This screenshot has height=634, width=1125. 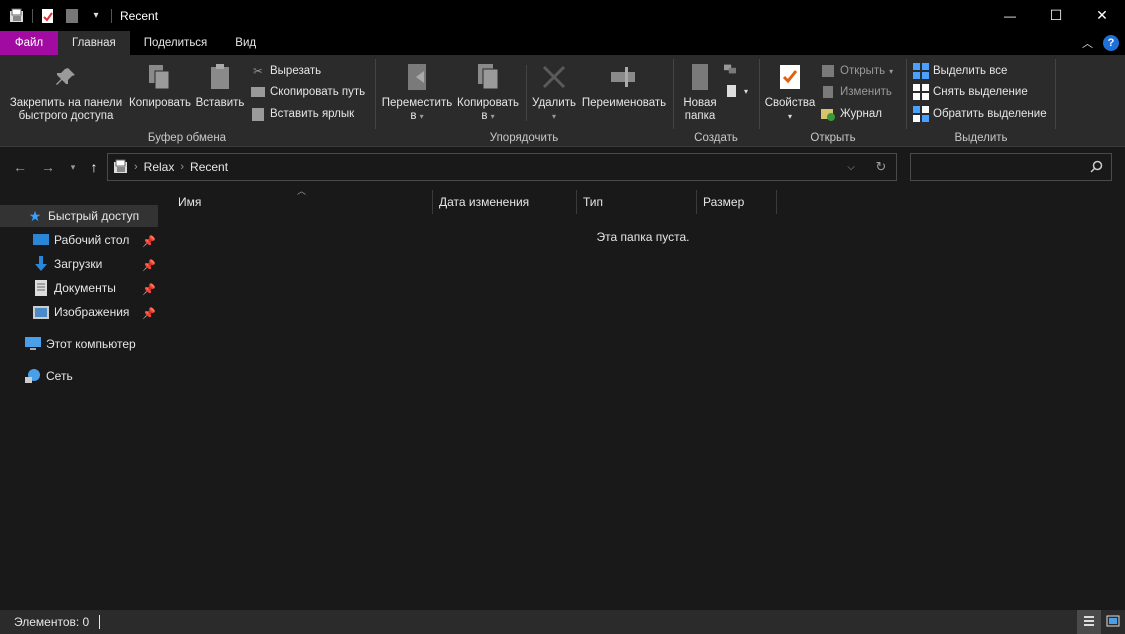 I want to click on arrow-up-icon: ↑, so click(x=94, y=167).